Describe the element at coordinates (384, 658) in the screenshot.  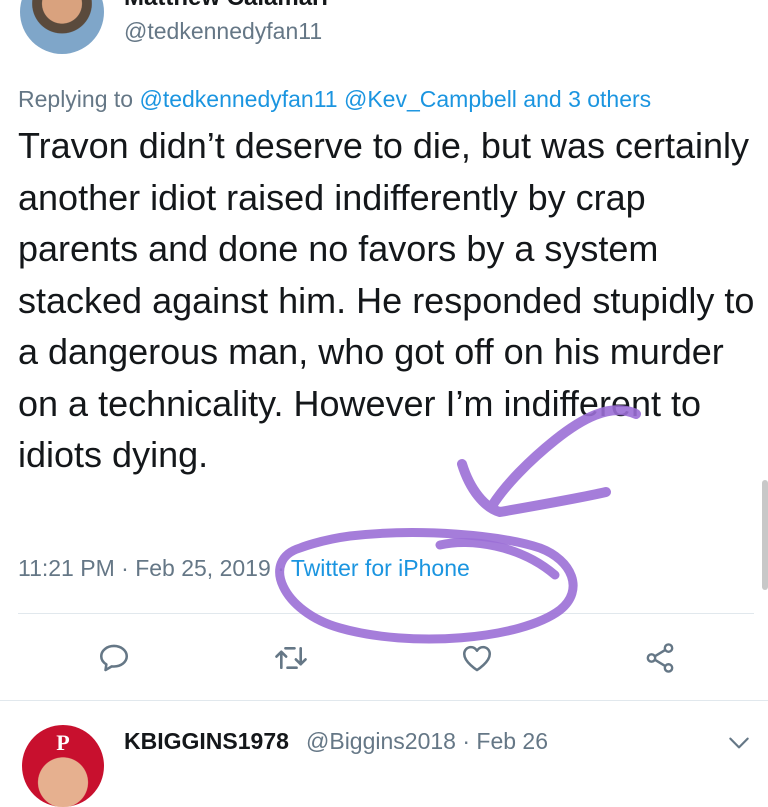
I see `action-bar` at that location.